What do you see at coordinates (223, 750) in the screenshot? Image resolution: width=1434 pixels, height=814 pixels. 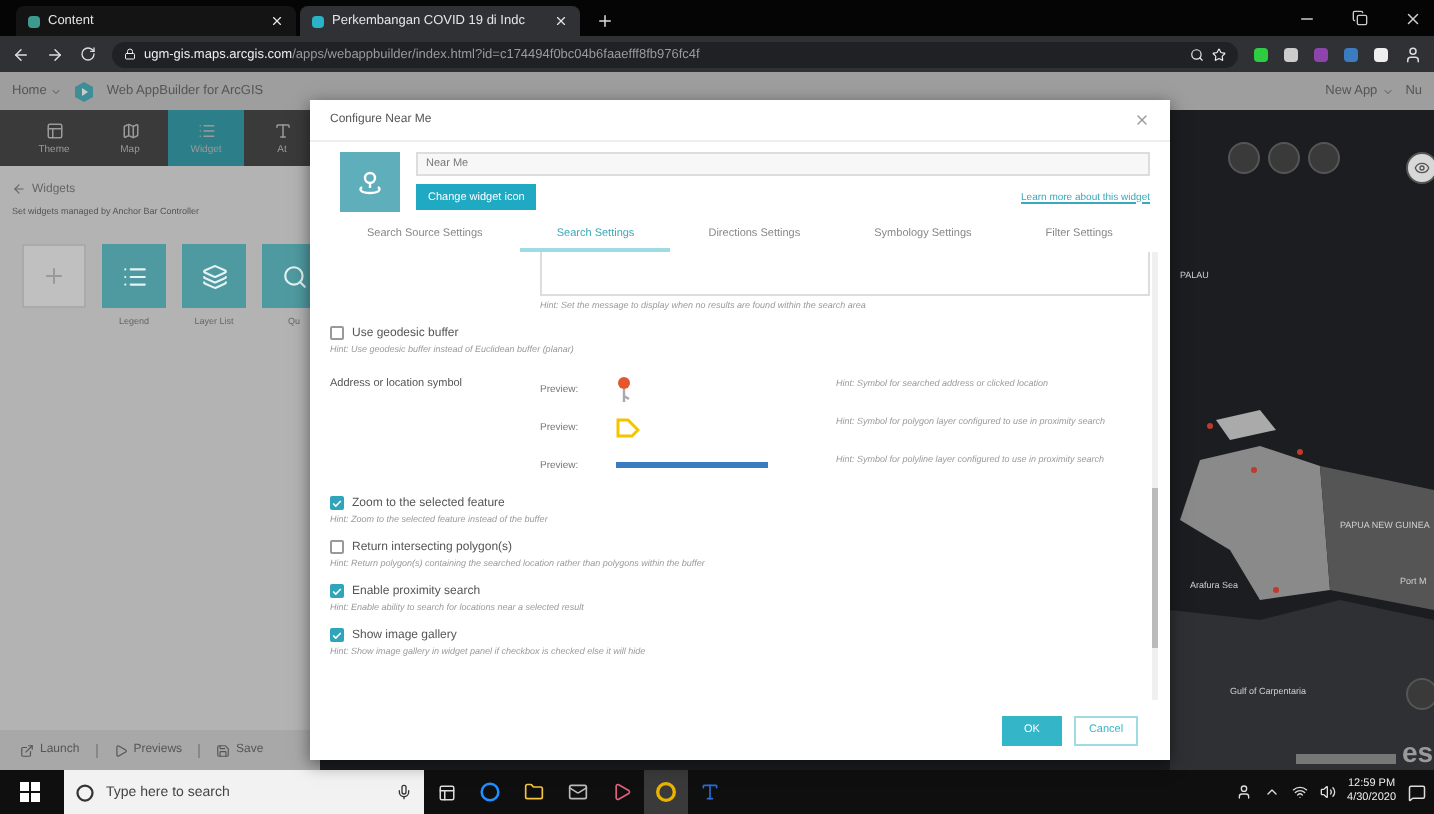 I see `save-icon` at bounding box center [223, 750].